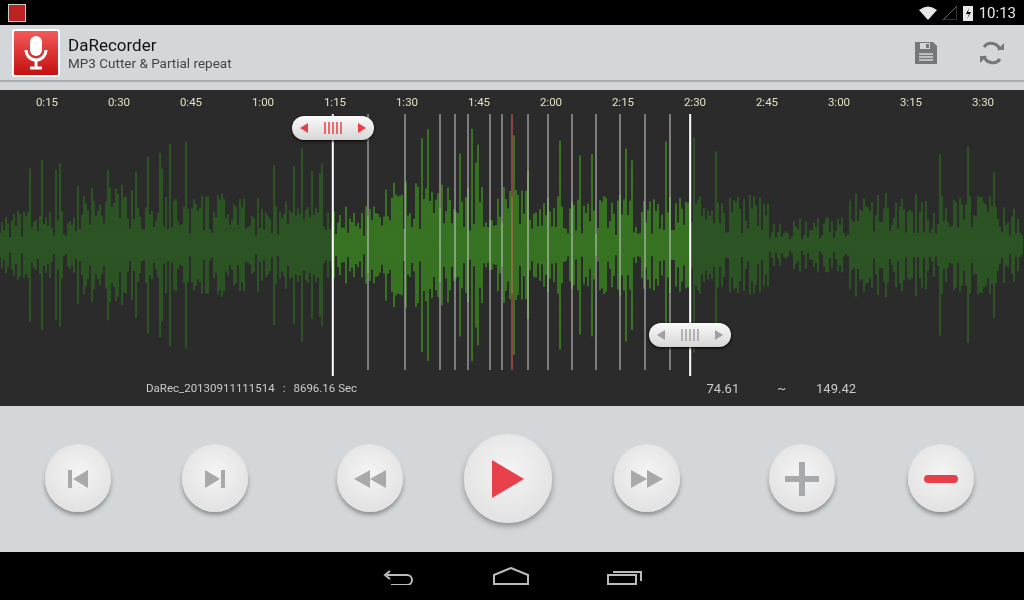 Image resolution: width=1024 pixels, height=600 pixels. I want to click on signal-icon, so click(949, 12).